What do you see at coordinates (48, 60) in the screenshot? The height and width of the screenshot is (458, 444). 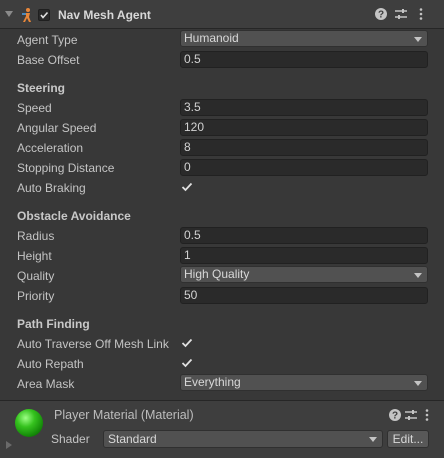 I see `base-offset-label: Base Offset` at bounding box center [48, 60].